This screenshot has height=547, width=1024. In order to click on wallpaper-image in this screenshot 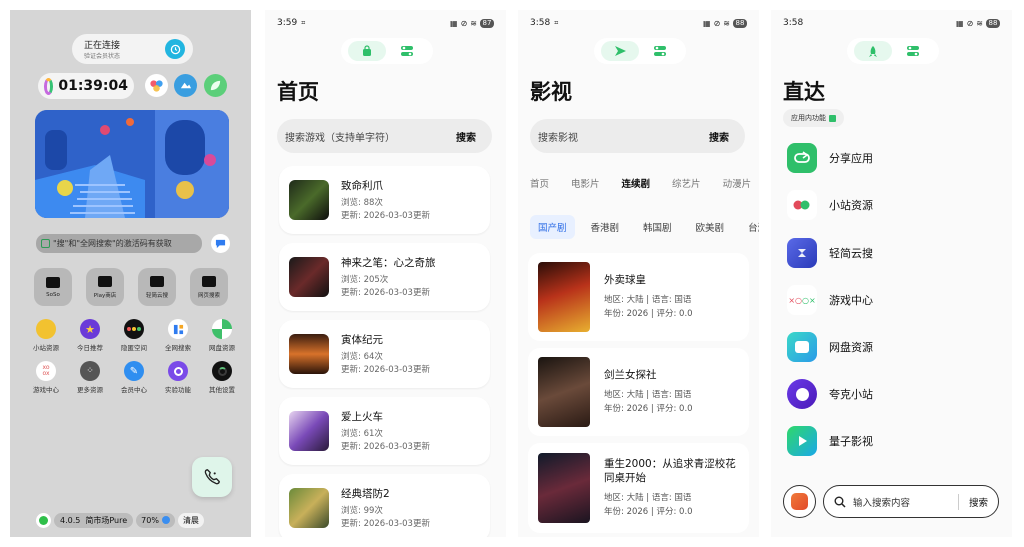, I will do `click(132, 164)`.